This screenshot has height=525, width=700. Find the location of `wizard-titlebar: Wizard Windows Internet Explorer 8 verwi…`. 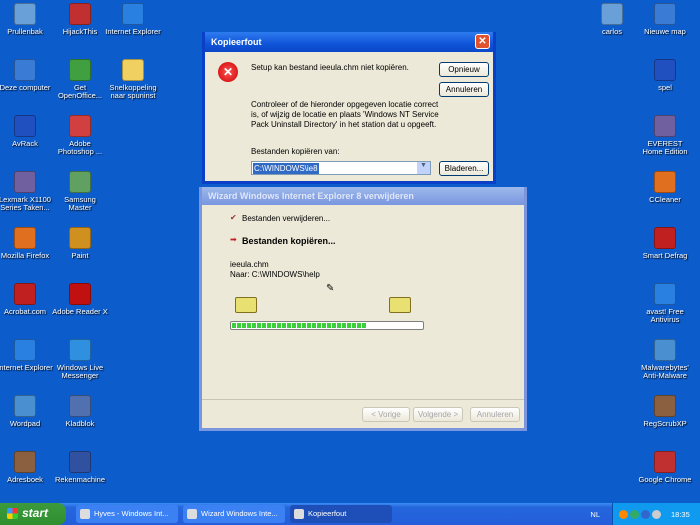

wizard-titlebar: Wizard Windows Internet Explorer 8 verwi… is located at coordinates (363, 196).